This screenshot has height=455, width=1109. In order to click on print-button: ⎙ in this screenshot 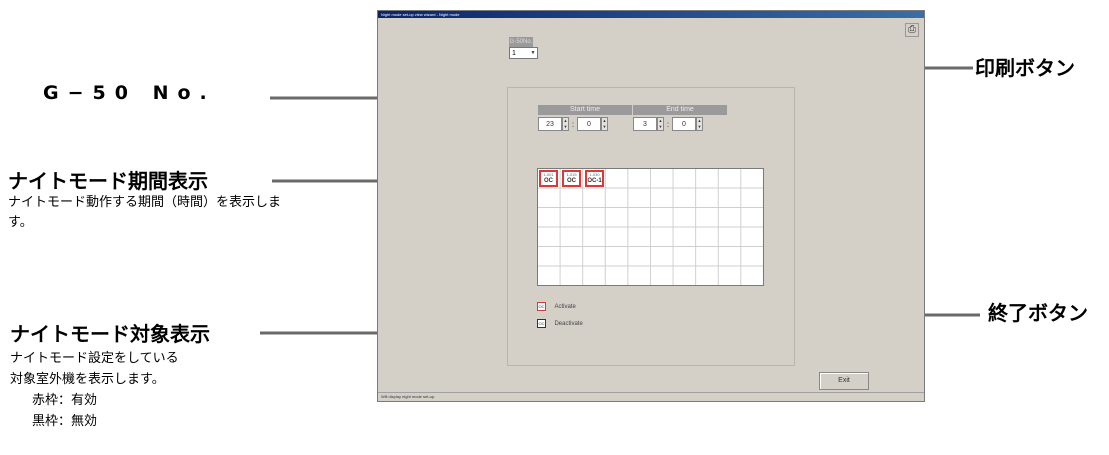, I will do `click(912, 30)`.